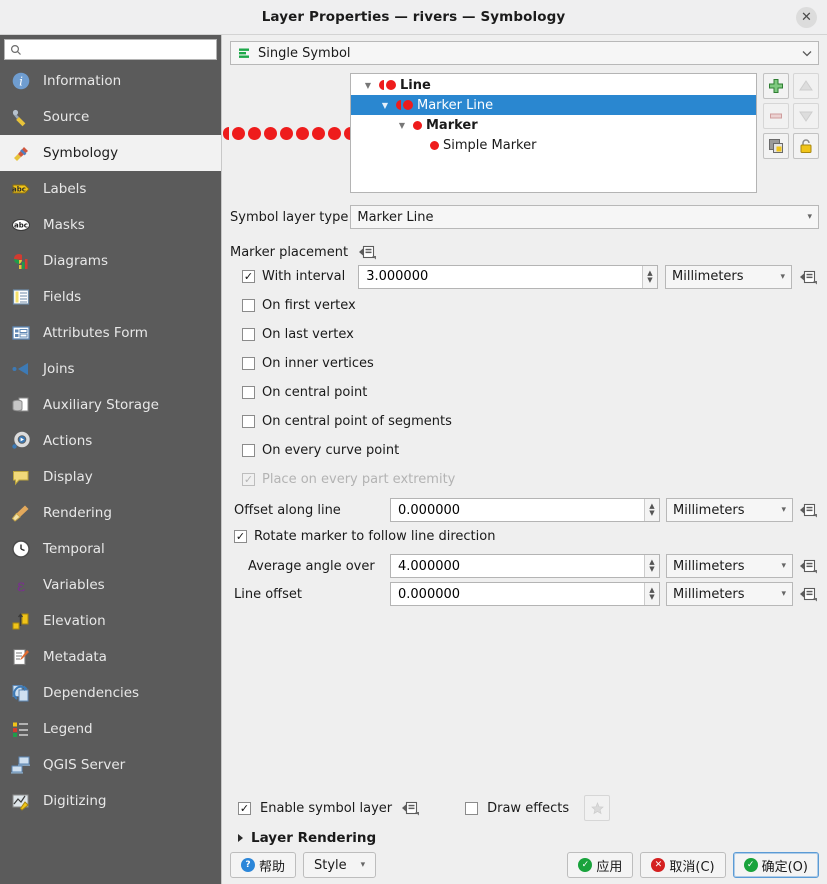  I want to click on symbology-brush-icon, so click(21, 153).